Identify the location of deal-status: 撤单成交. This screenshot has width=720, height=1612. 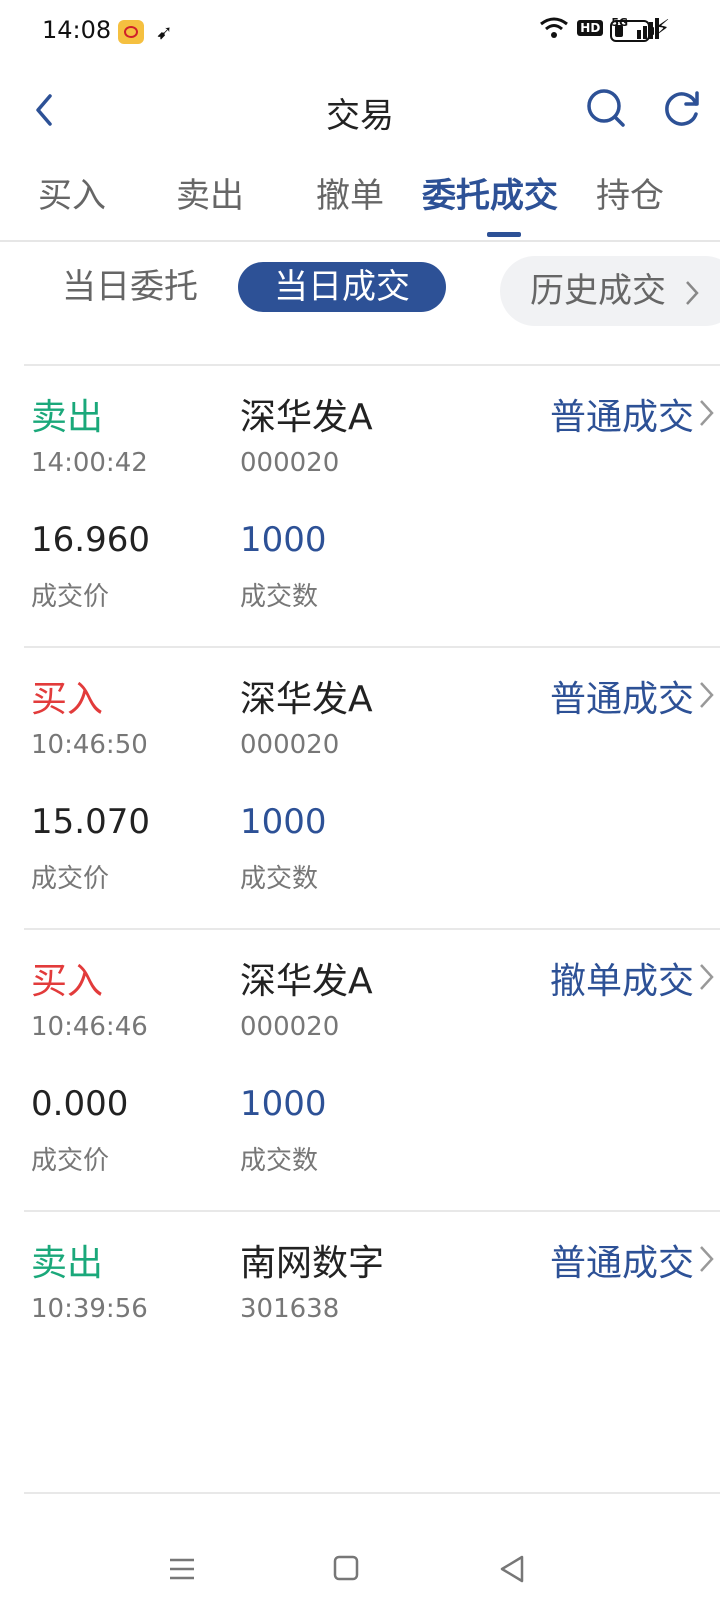
(622, 978).